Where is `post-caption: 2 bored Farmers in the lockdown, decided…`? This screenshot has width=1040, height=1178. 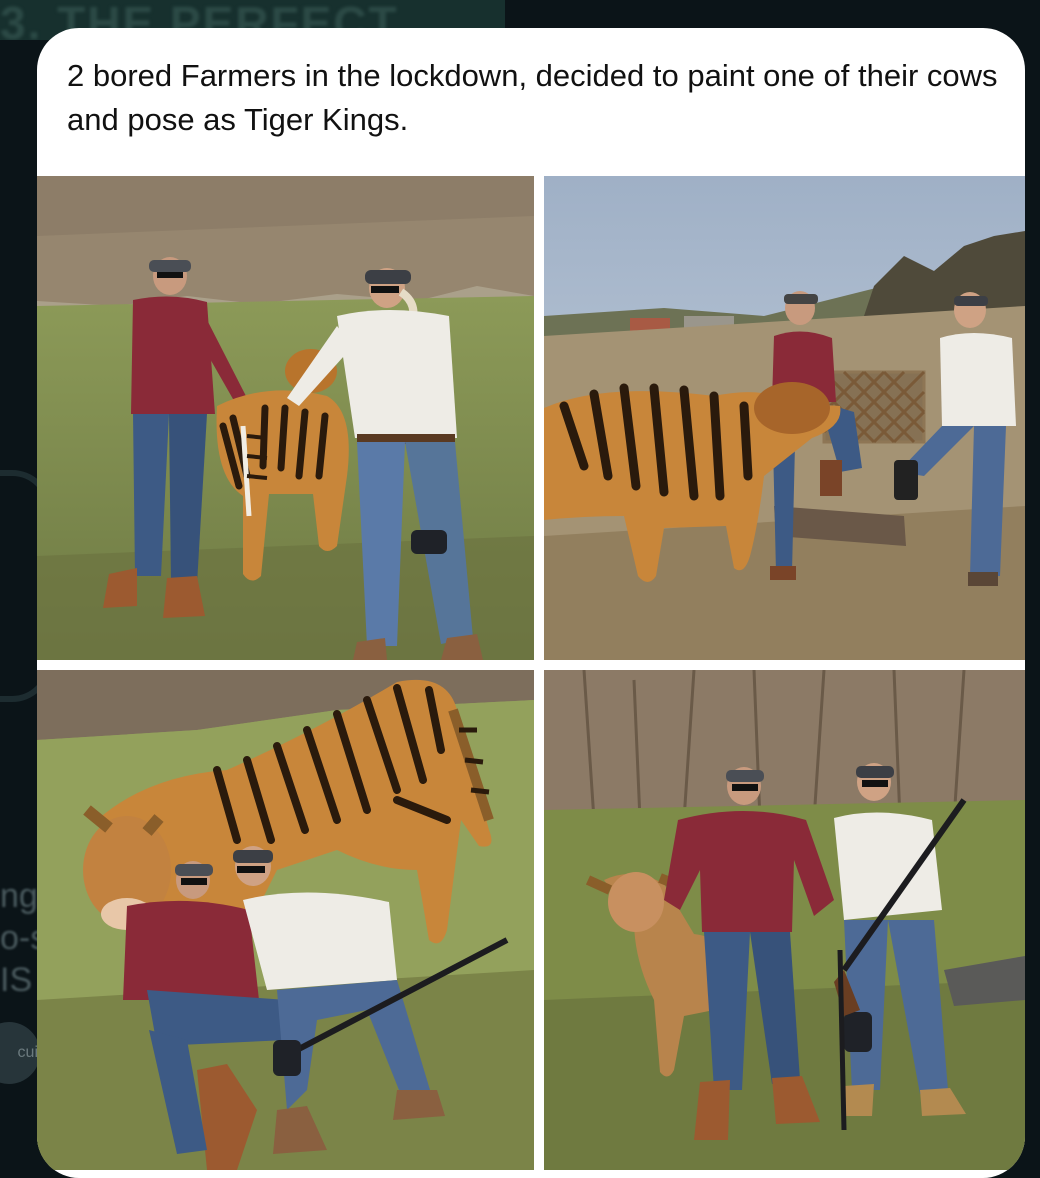
post-caption: 2 bored Farmers in the lockdown, decided… is located at coordinates (532, 97).